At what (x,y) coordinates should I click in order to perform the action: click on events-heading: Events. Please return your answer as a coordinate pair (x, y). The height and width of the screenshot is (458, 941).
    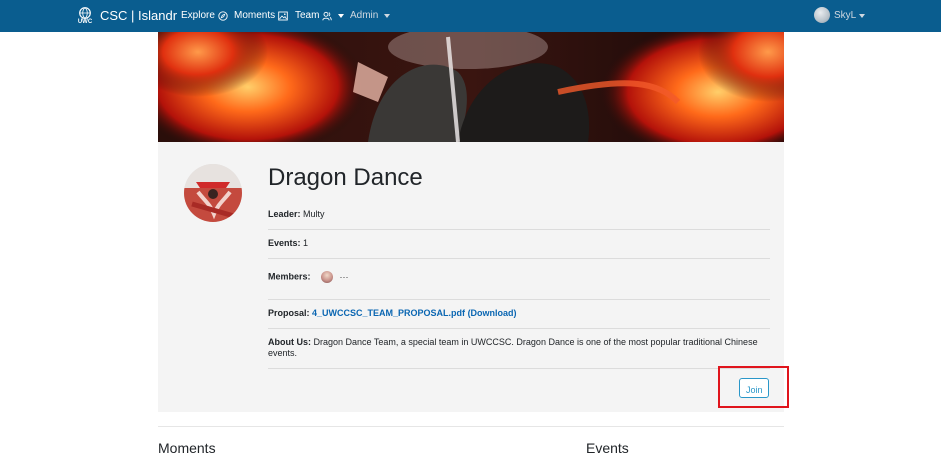
    Looking at the image, I should click on (607, 448).